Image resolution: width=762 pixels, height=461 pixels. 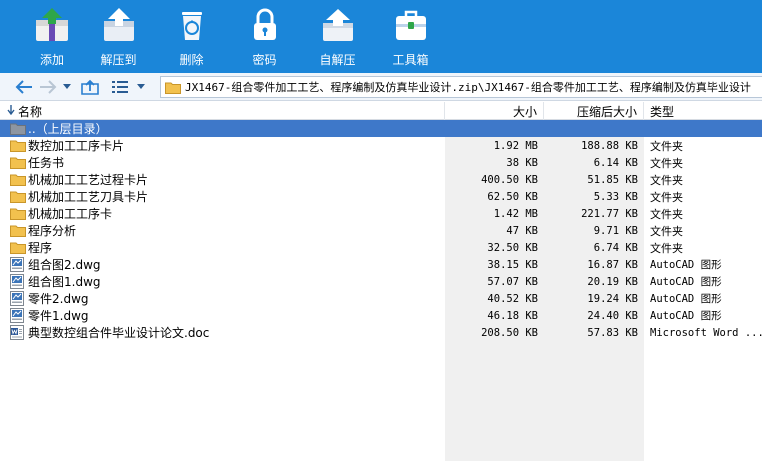 I want to click on row-name-cell: 任务书, so click(x=222, y=162).